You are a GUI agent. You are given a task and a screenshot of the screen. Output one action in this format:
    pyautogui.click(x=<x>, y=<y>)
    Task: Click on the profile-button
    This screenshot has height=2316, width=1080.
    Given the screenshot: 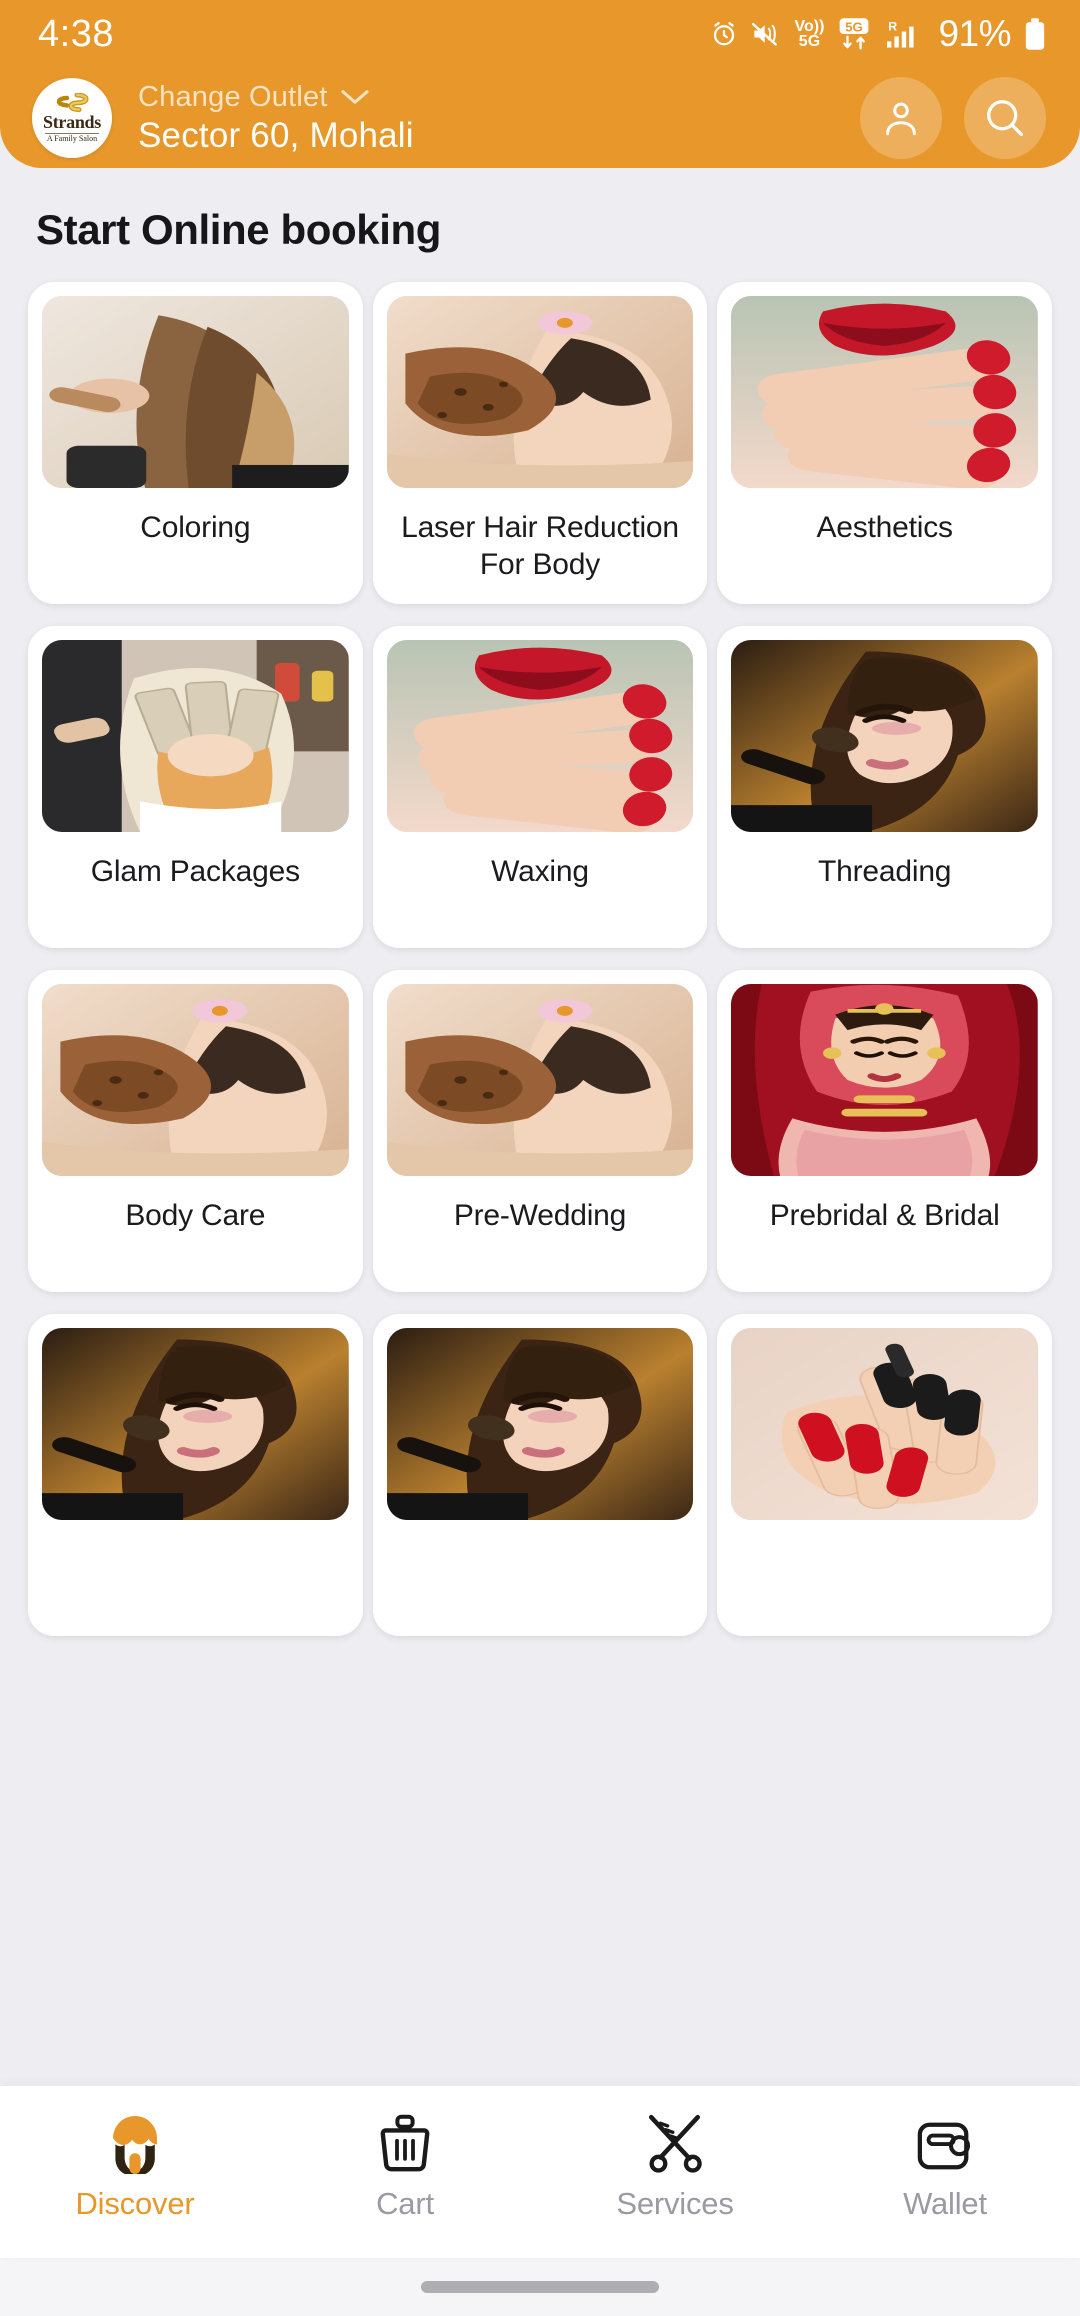 What is the action you would take?
    pyautogui.click(x=901, y=118)
    